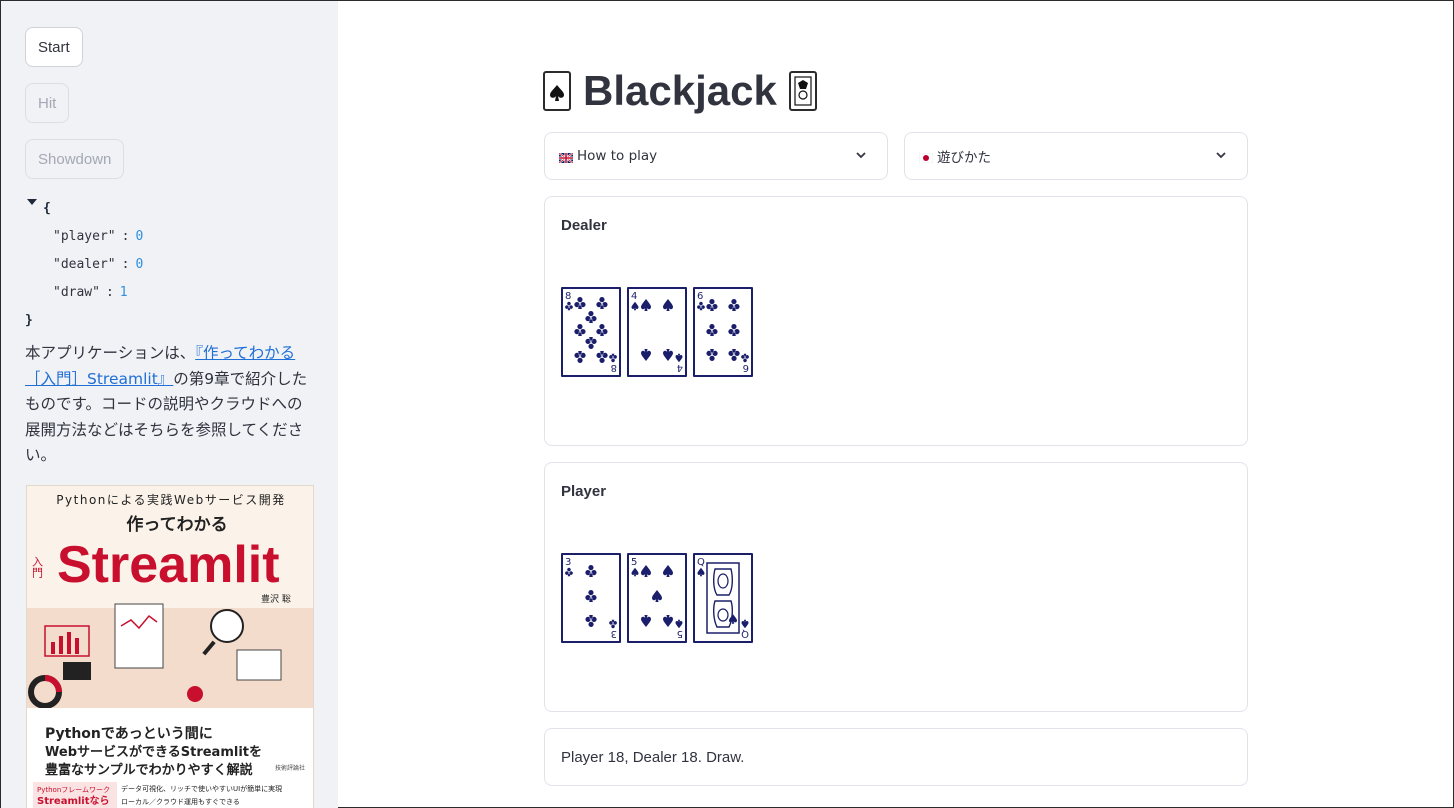  I want to click on page-title-text: Blackjack, so click(680, 90).